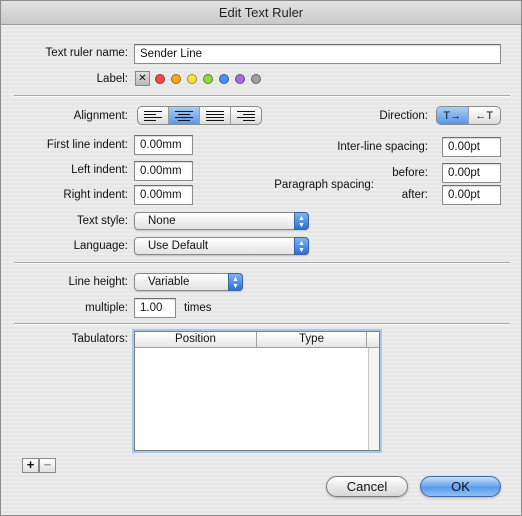  I want to click on label-color-yellow, so click(192, 79).